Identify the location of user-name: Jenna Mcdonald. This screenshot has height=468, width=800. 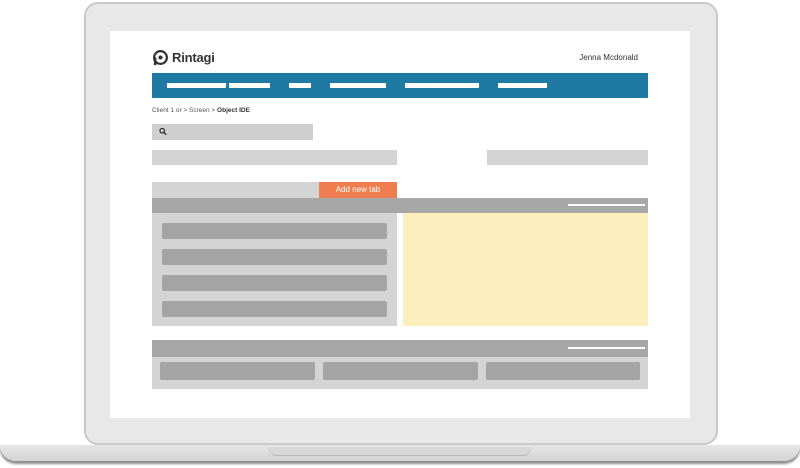
(608, 57).